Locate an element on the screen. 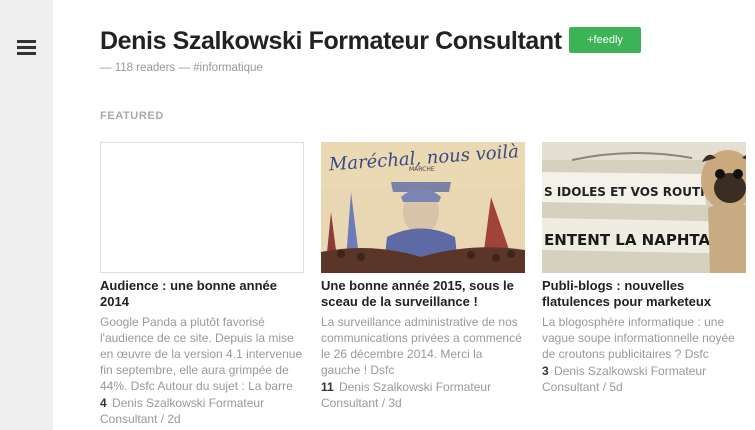 The width and height of the screenshot is (755, 430). engagement-count: 3 is located at coordinates (545, 371).